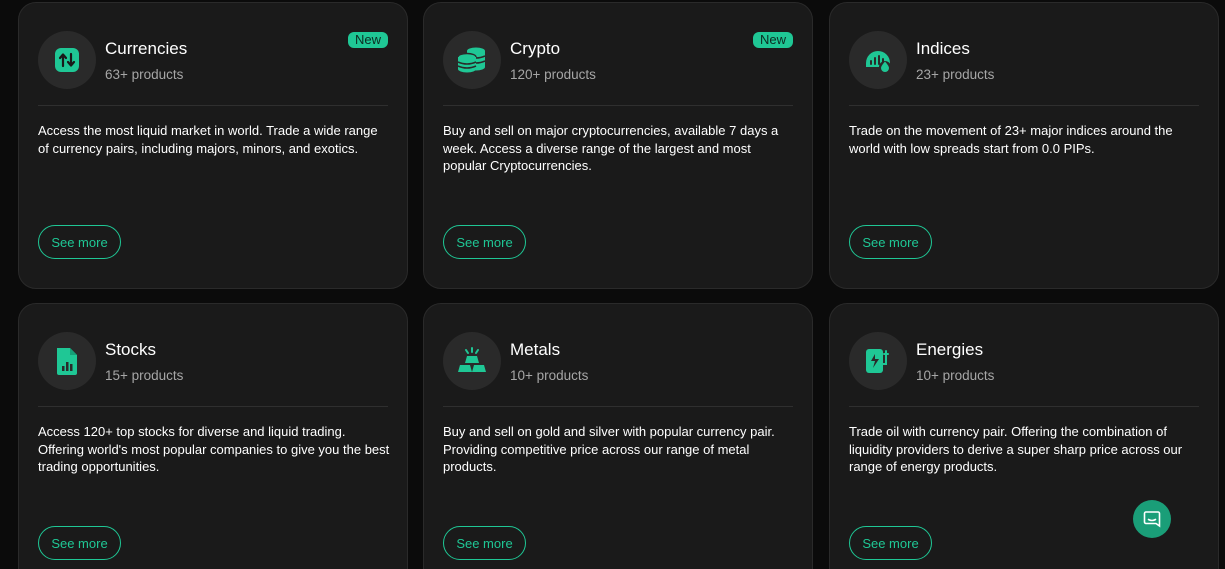 The image size is (1225, 569). I want to click on currency-exchange-icon, so click(67, 60).